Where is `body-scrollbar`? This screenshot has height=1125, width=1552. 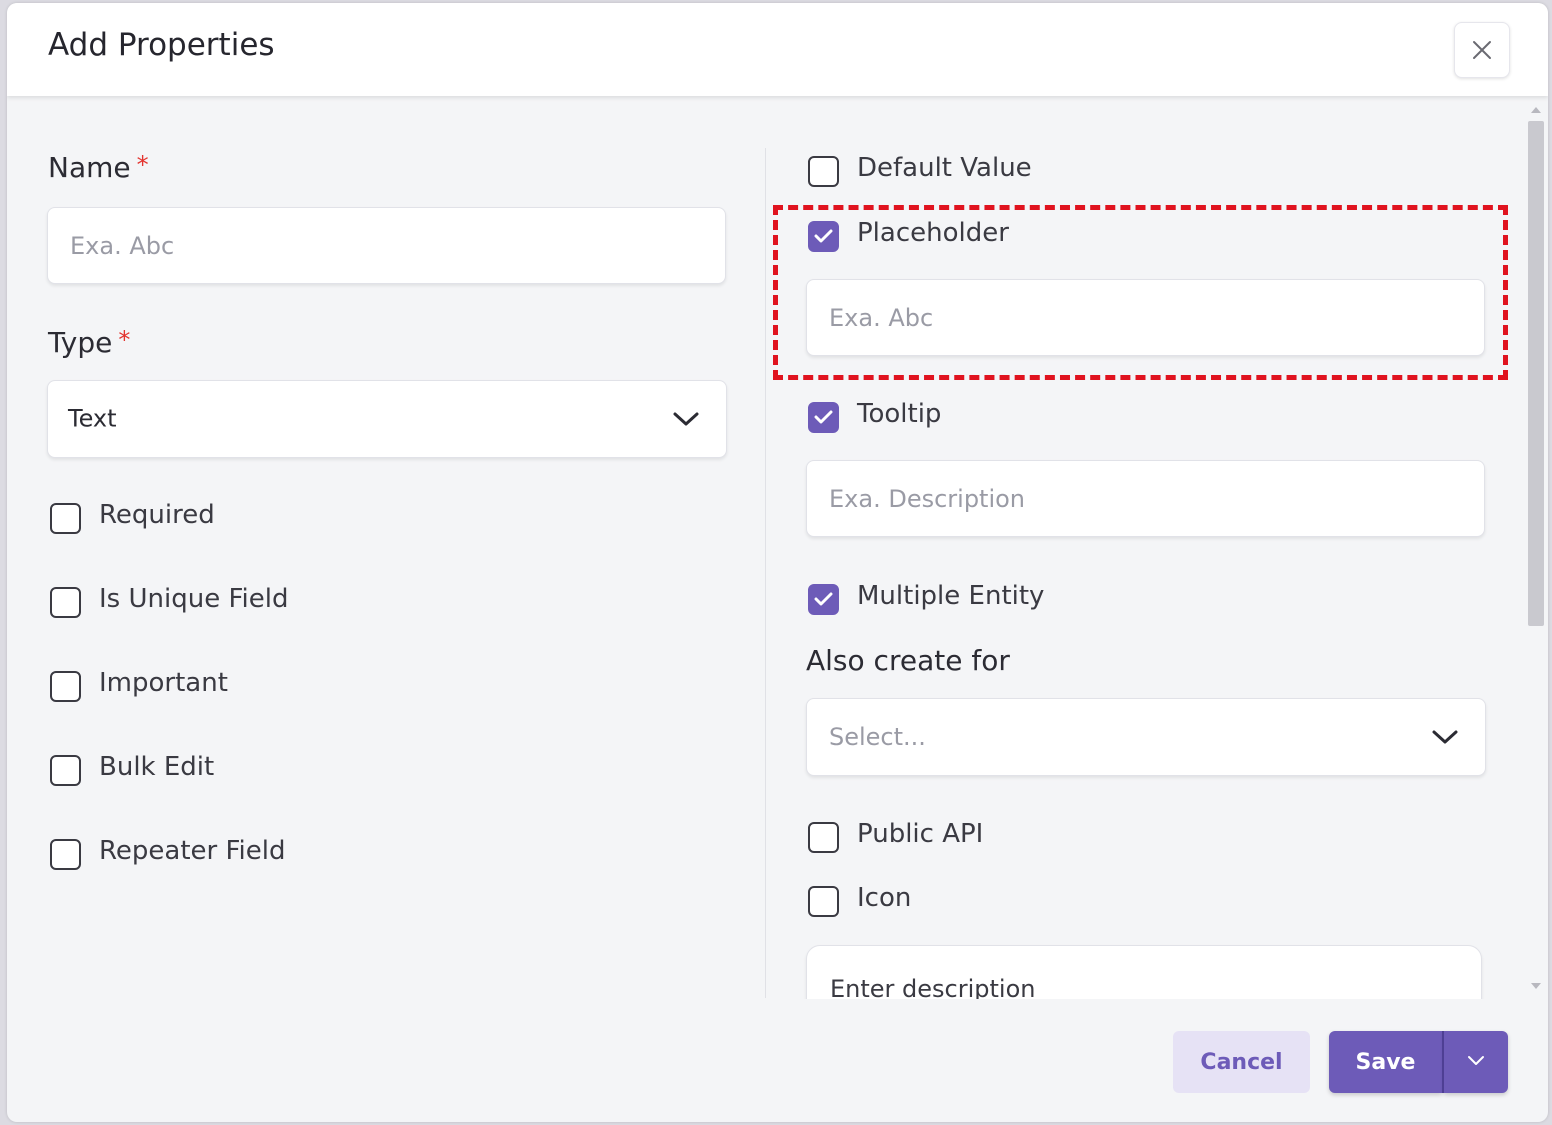 body-scrollbar is located at coordinates (1536, 549).